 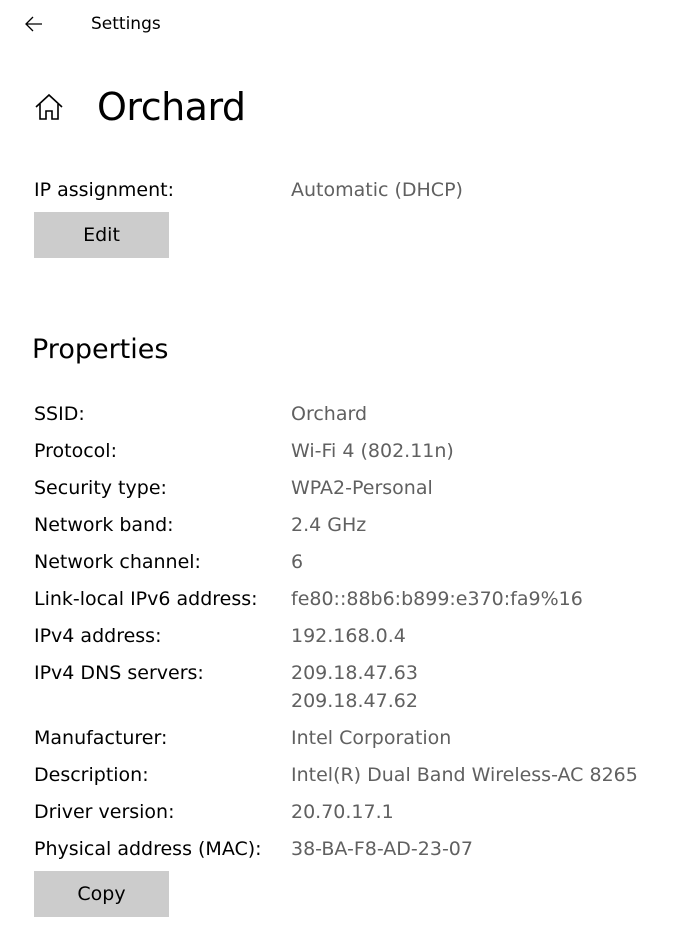 I want to click on property-label: Security type:, so click(x=100, y=488).